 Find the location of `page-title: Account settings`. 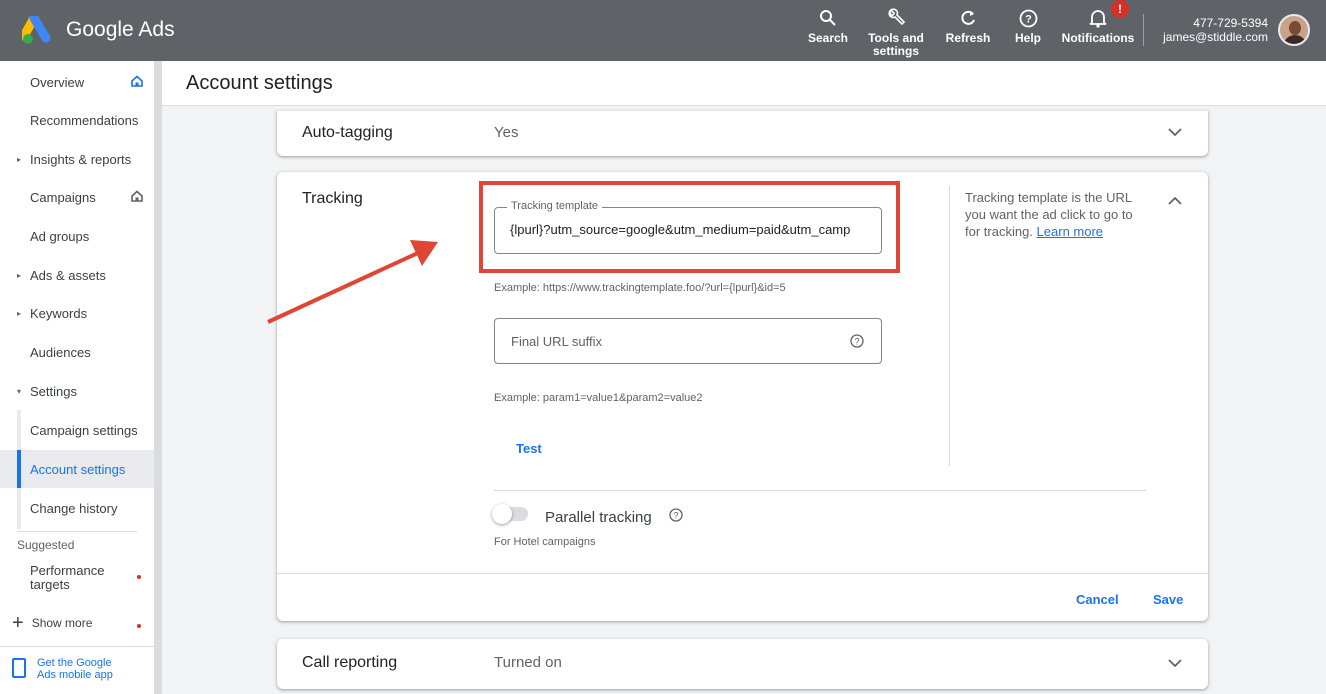

page-title: Account settings is located at coordinates (259, 83).